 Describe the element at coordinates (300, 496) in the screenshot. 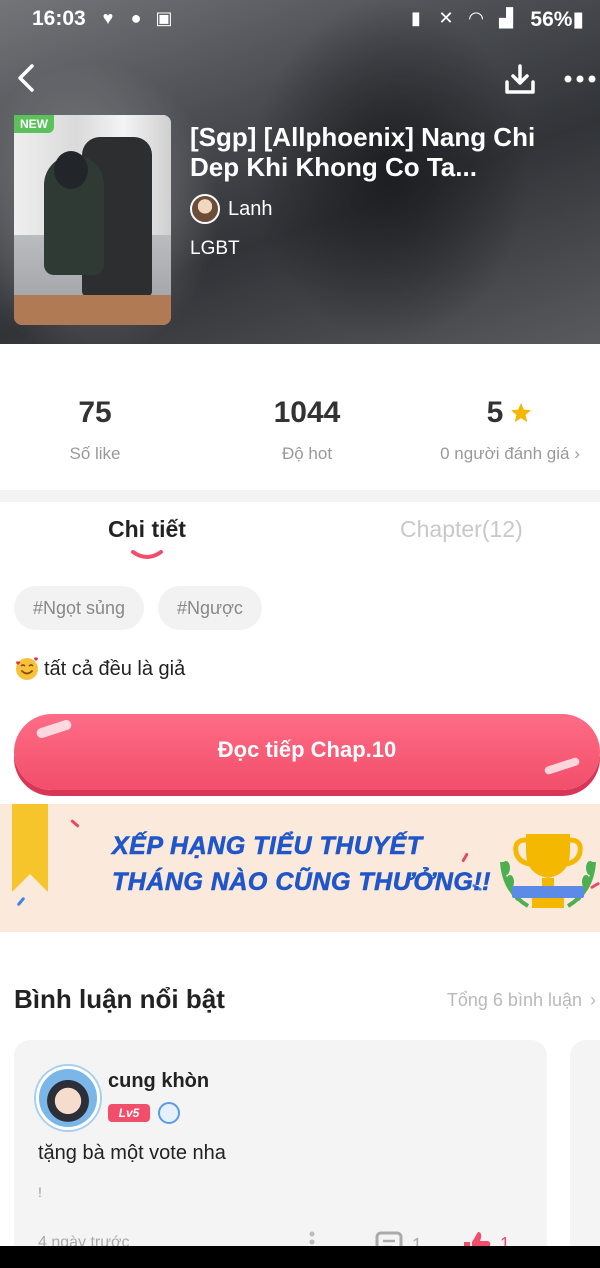

I see `section-divider` at that location.